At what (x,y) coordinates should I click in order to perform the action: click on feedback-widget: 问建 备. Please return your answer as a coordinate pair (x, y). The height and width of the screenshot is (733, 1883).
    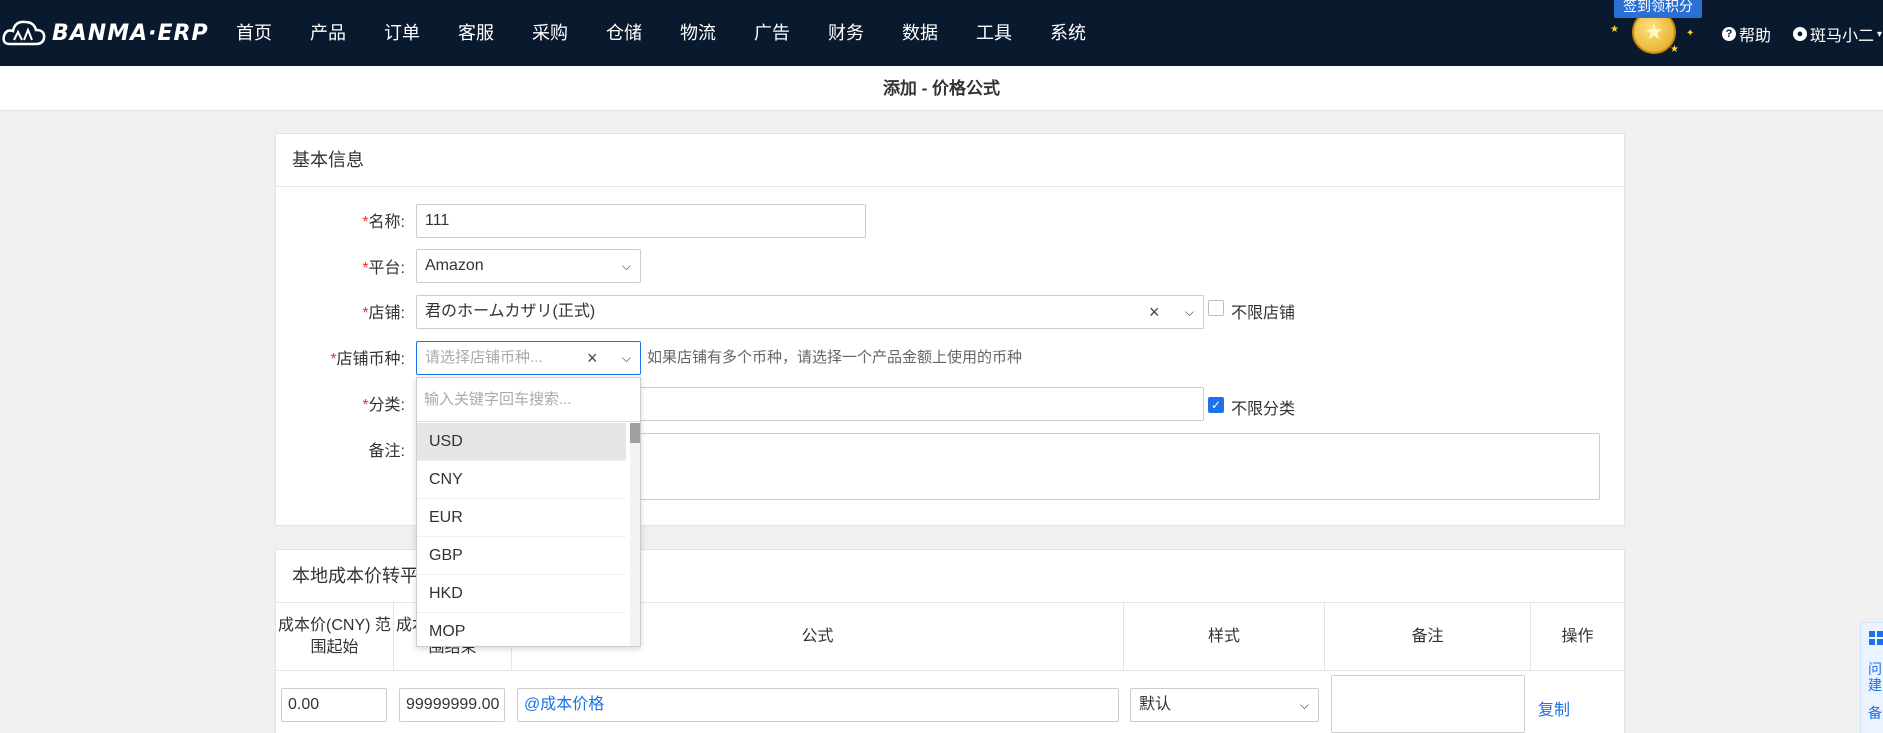
    Looking at the image, I should click on (1871, 677).